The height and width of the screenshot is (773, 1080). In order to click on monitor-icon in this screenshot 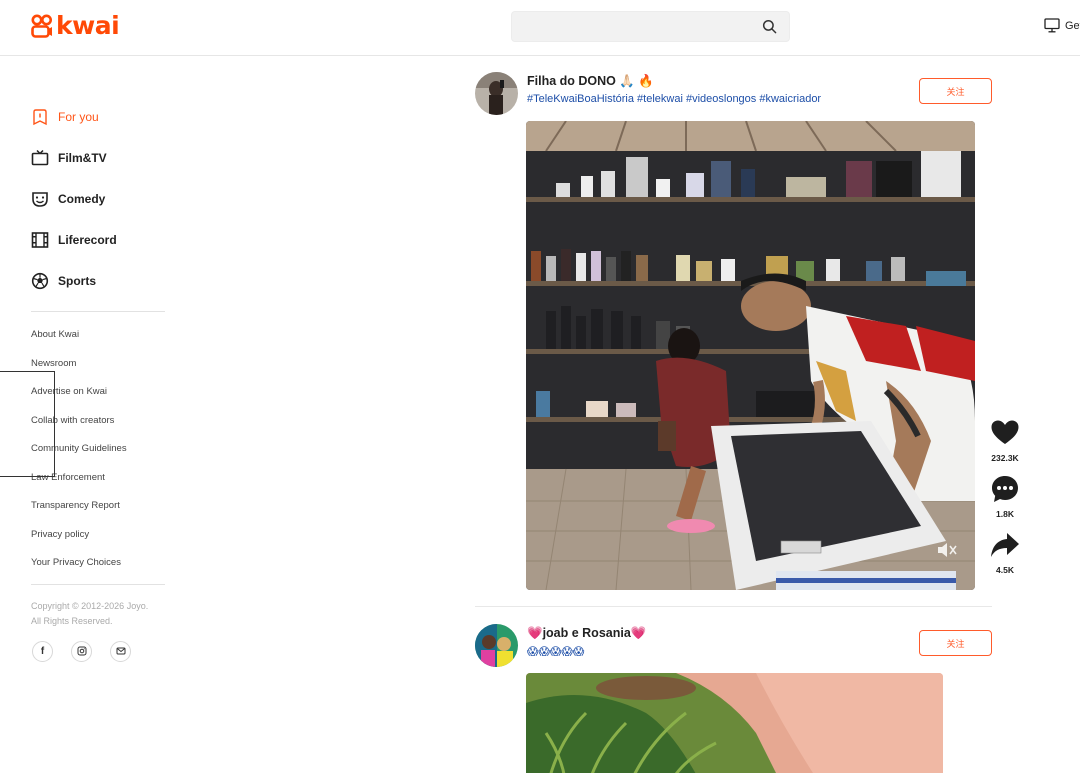, I will do `click(1052, 25)`.